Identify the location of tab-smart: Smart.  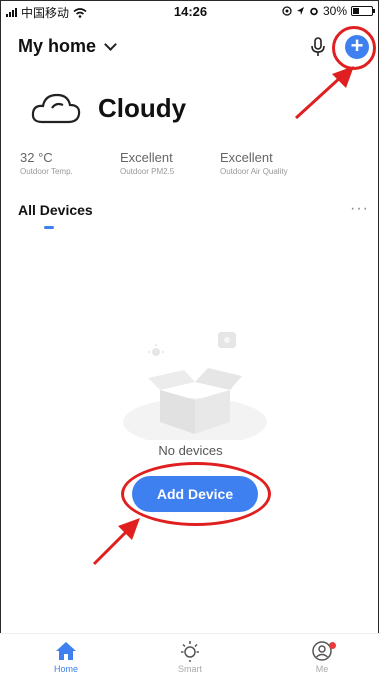
(190, 657).